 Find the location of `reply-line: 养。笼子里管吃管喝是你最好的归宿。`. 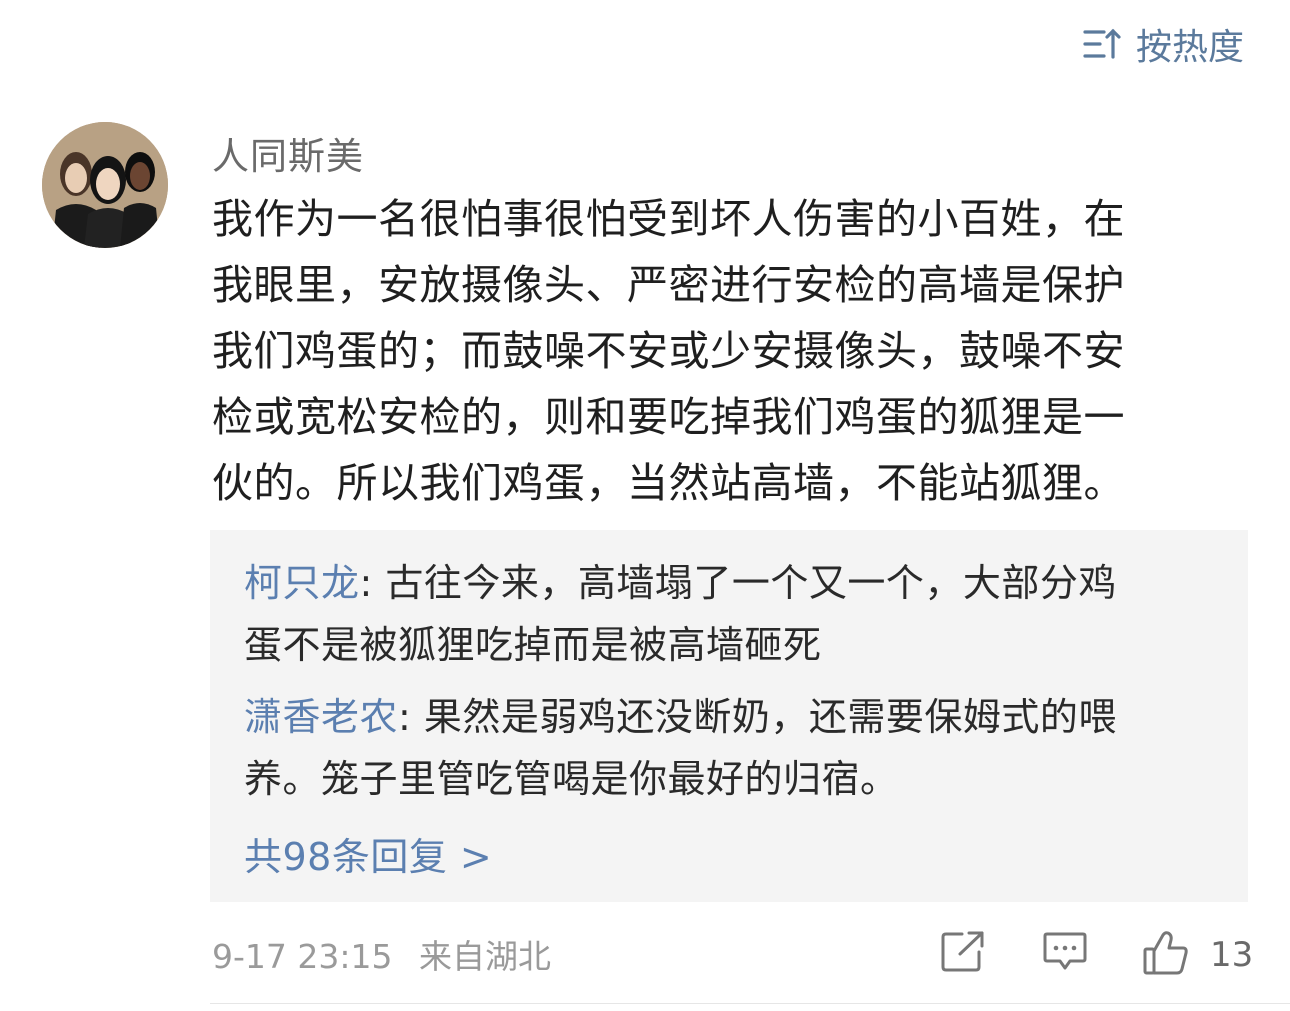

reply-line: 养。笼子里管吃管喝是你最好的归宿。 is located at coordinates (571, 779).